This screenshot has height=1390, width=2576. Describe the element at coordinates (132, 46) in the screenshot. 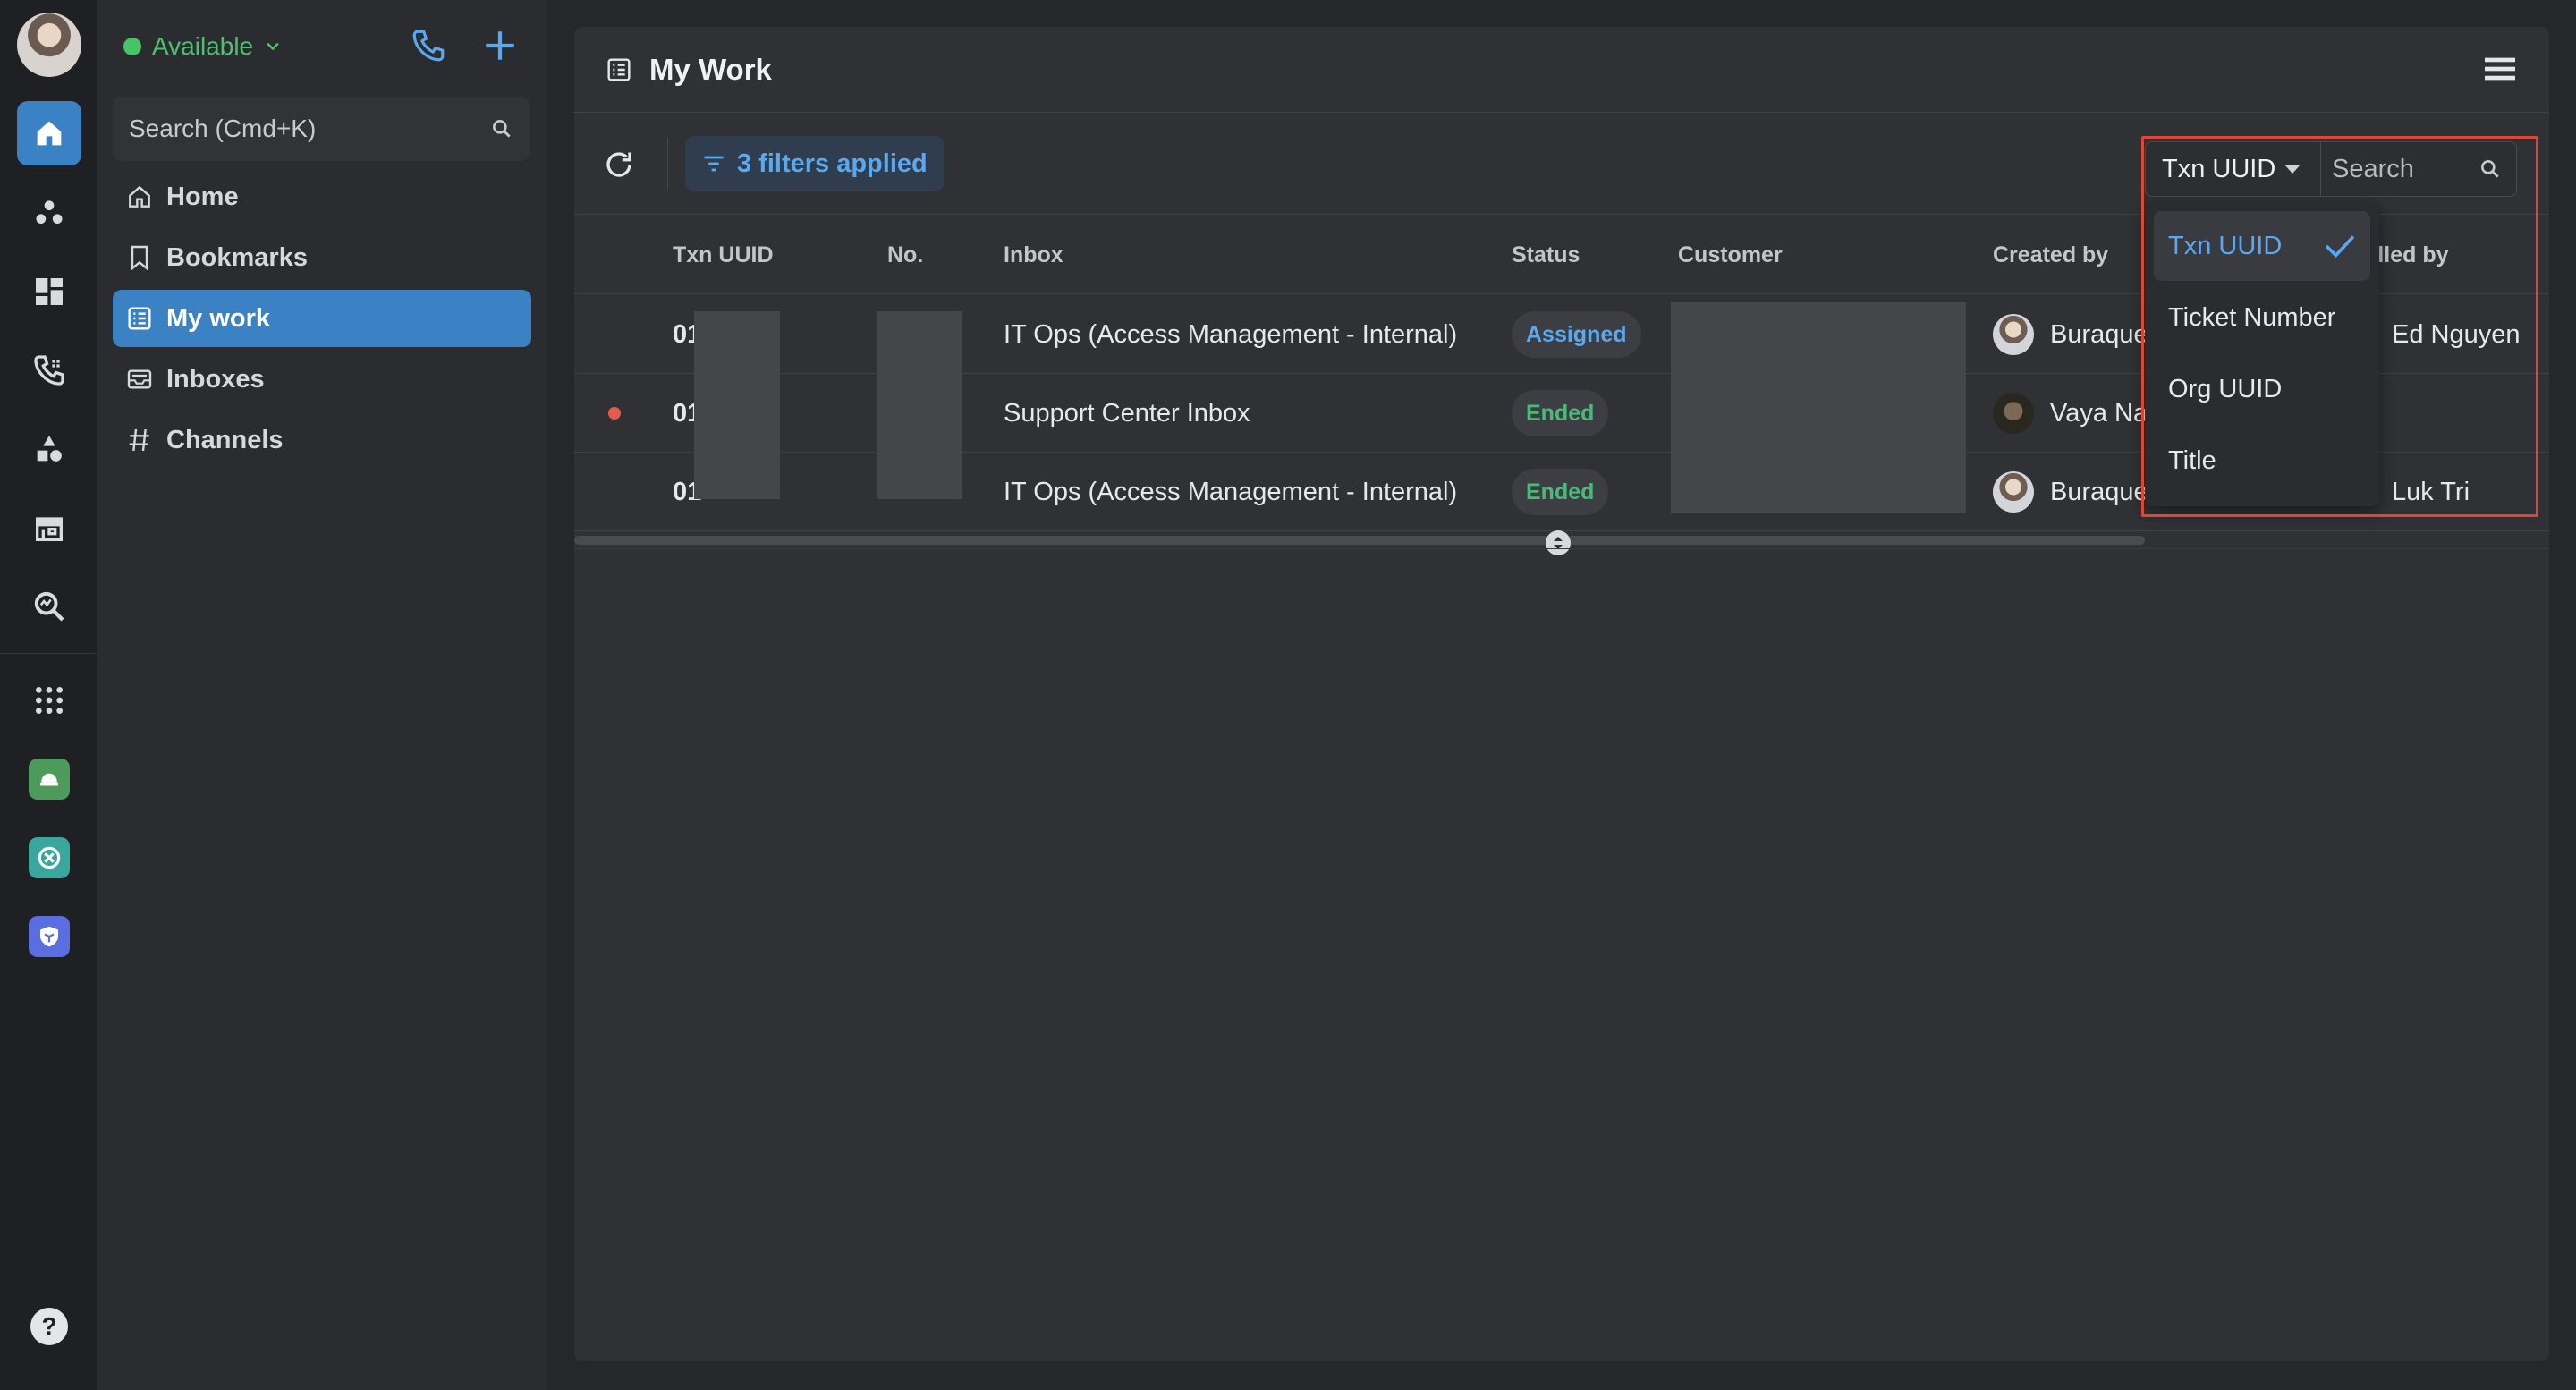

I see `status-dot` at that location.